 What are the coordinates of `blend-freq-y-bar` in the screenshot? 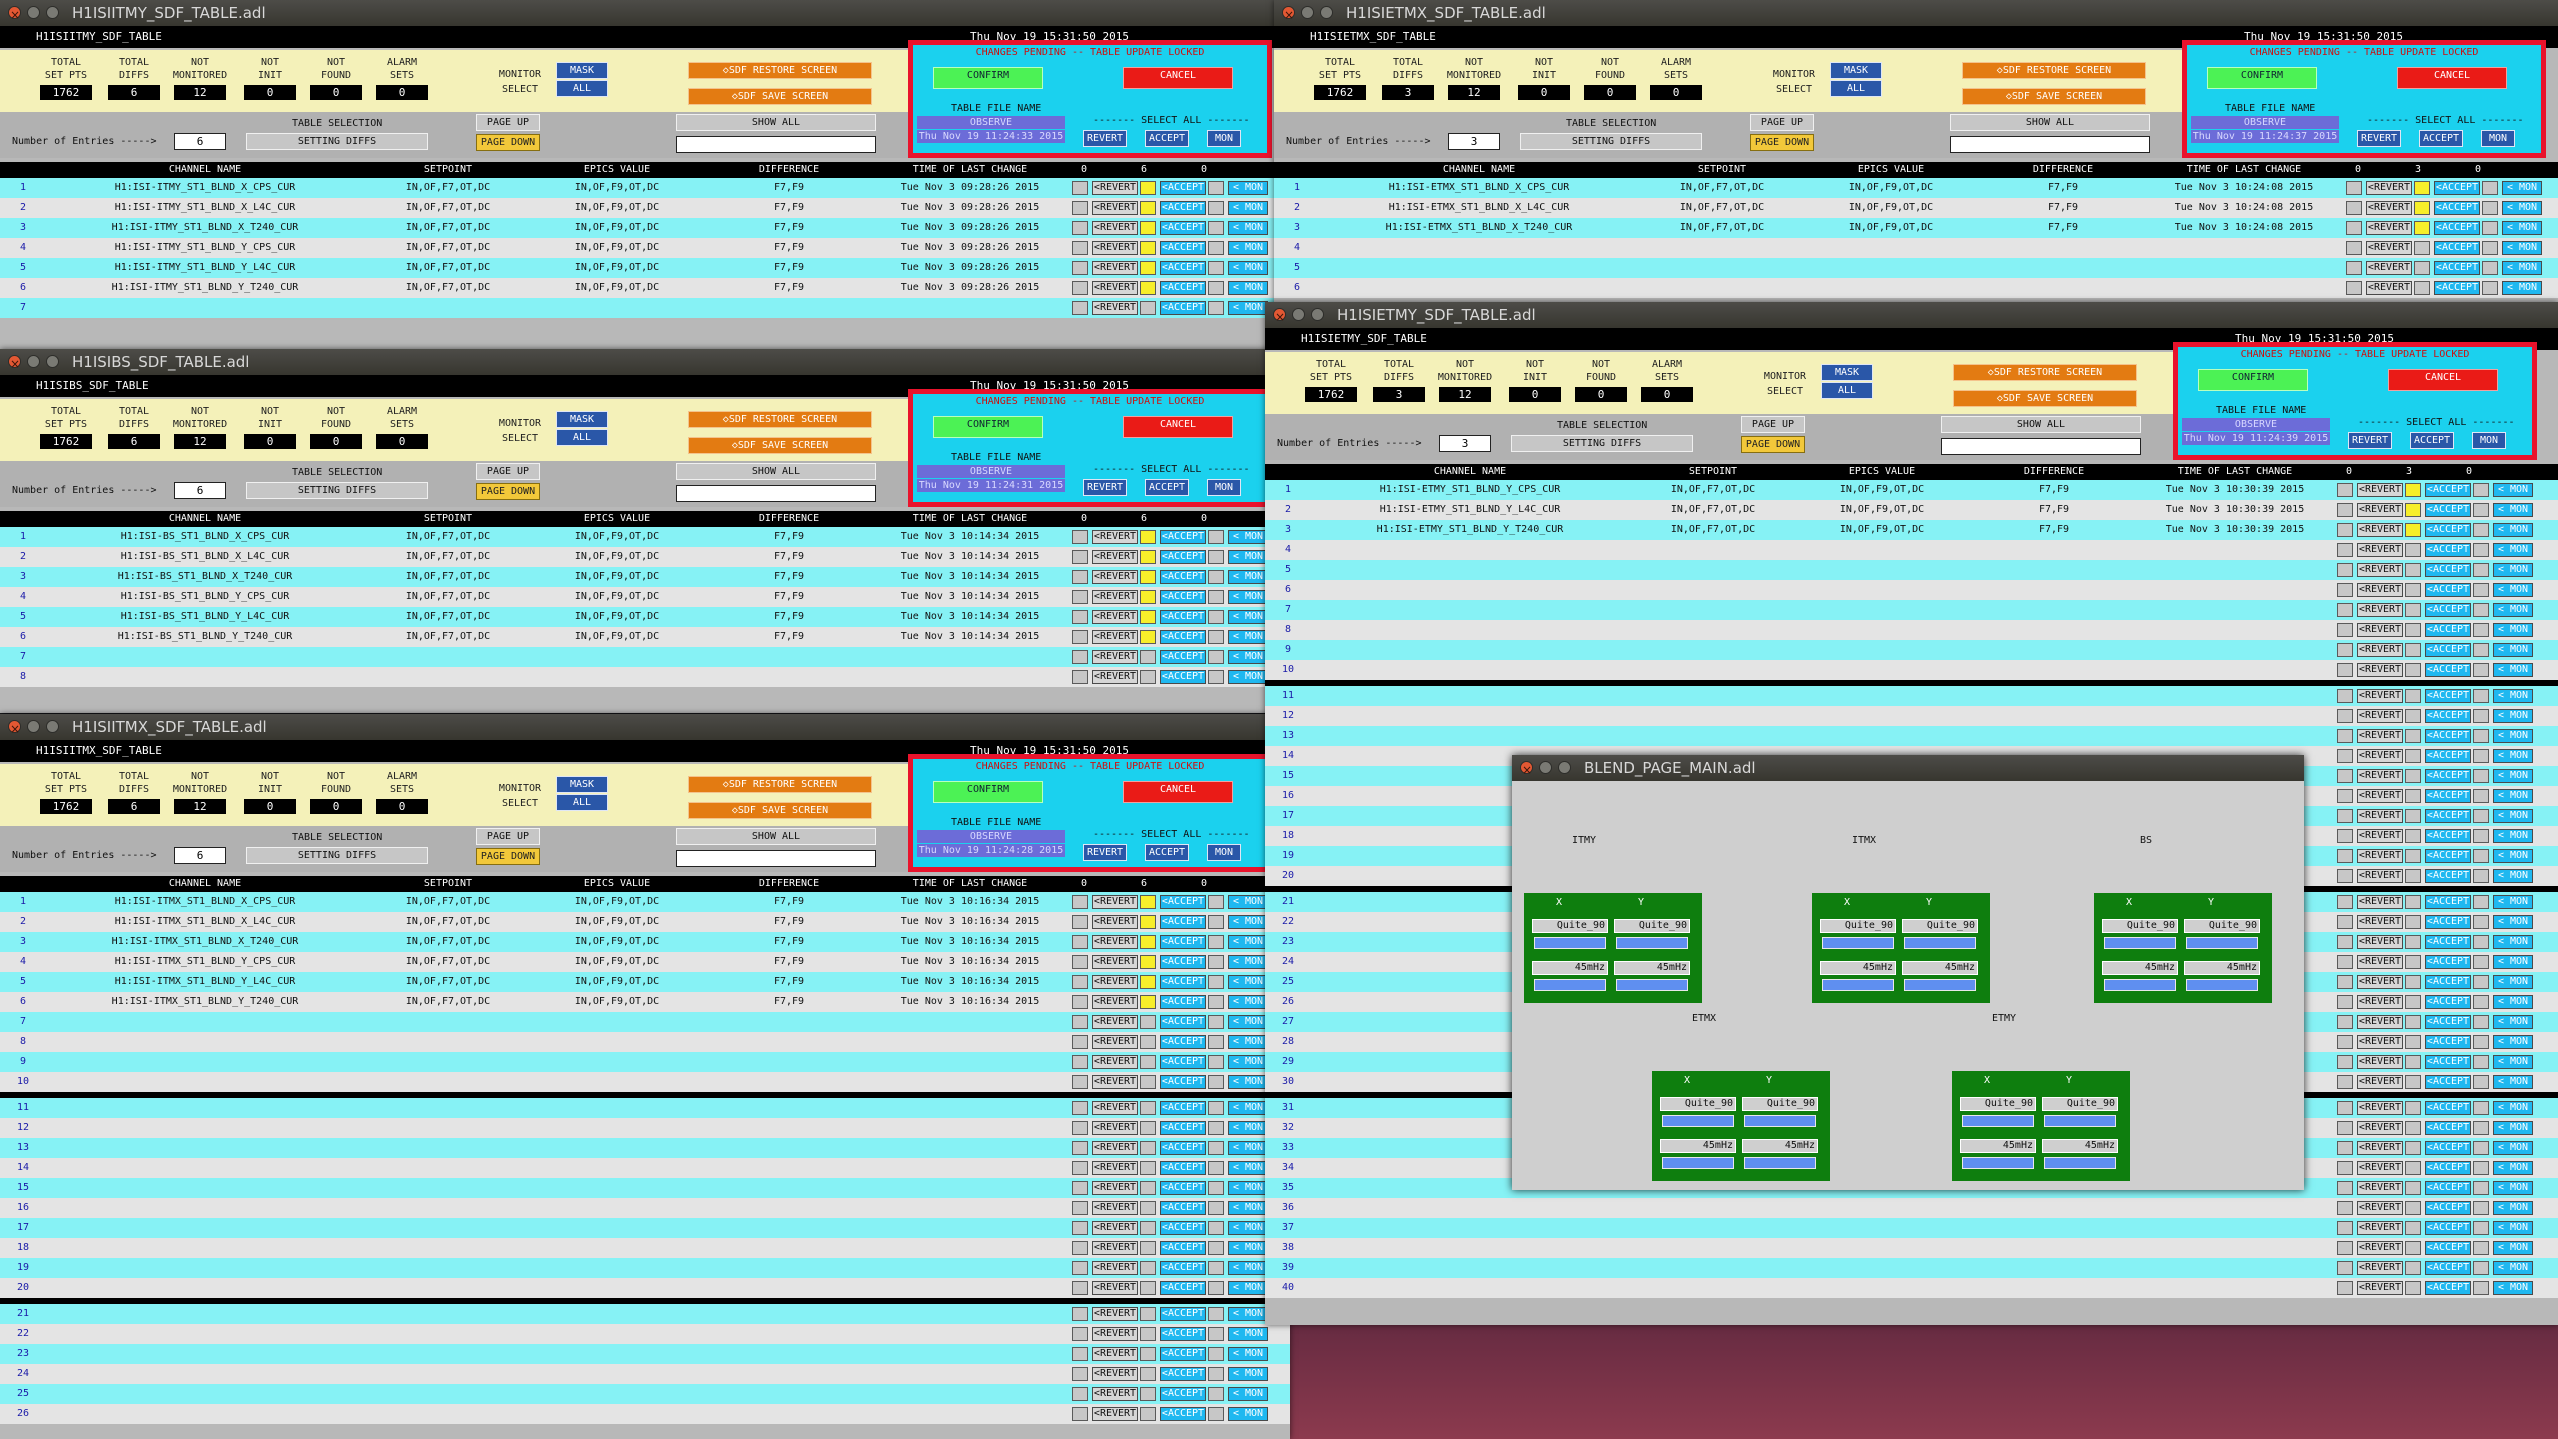 It's located at (1652, 985).